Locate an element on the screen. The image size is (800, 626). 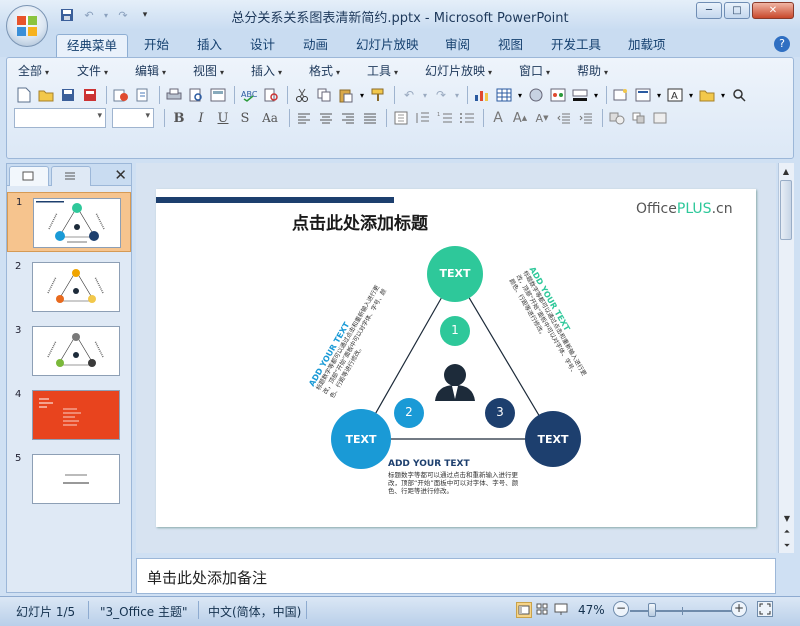
scroll-thumb is located at coordinates (786, 210).